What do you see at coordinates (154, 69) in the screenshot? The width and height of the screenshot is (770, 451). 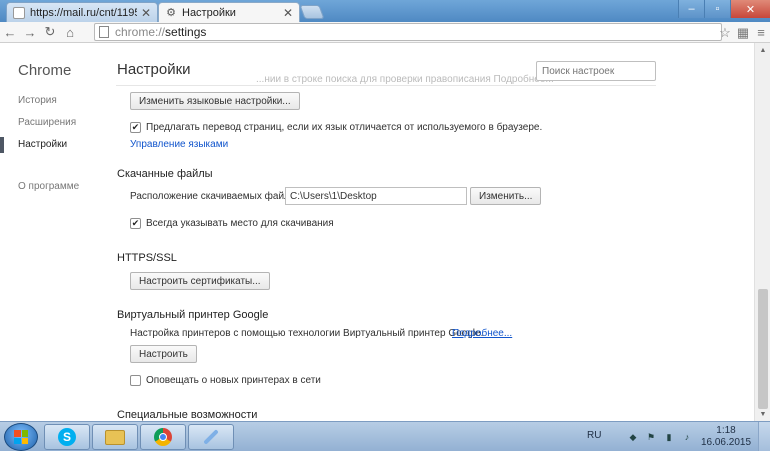 I see `page-title: Настройки` at bounding box center [154, 69].